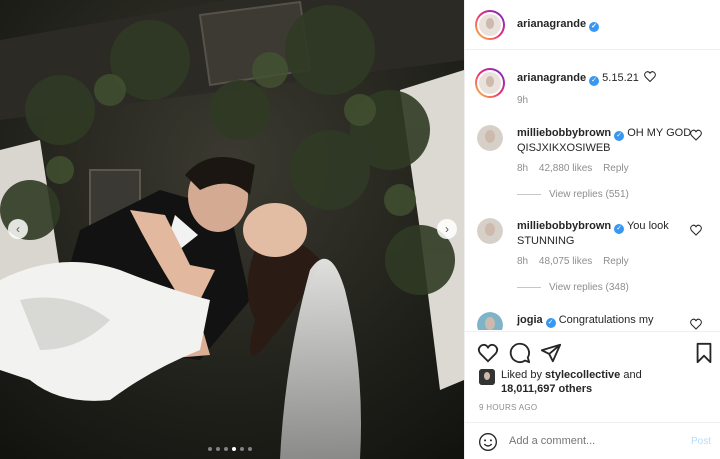  What do you see at coordinates (18, 229) in the screenshot?
I see `chevron-left-icon: ‹` at bounding box center [18, 229].